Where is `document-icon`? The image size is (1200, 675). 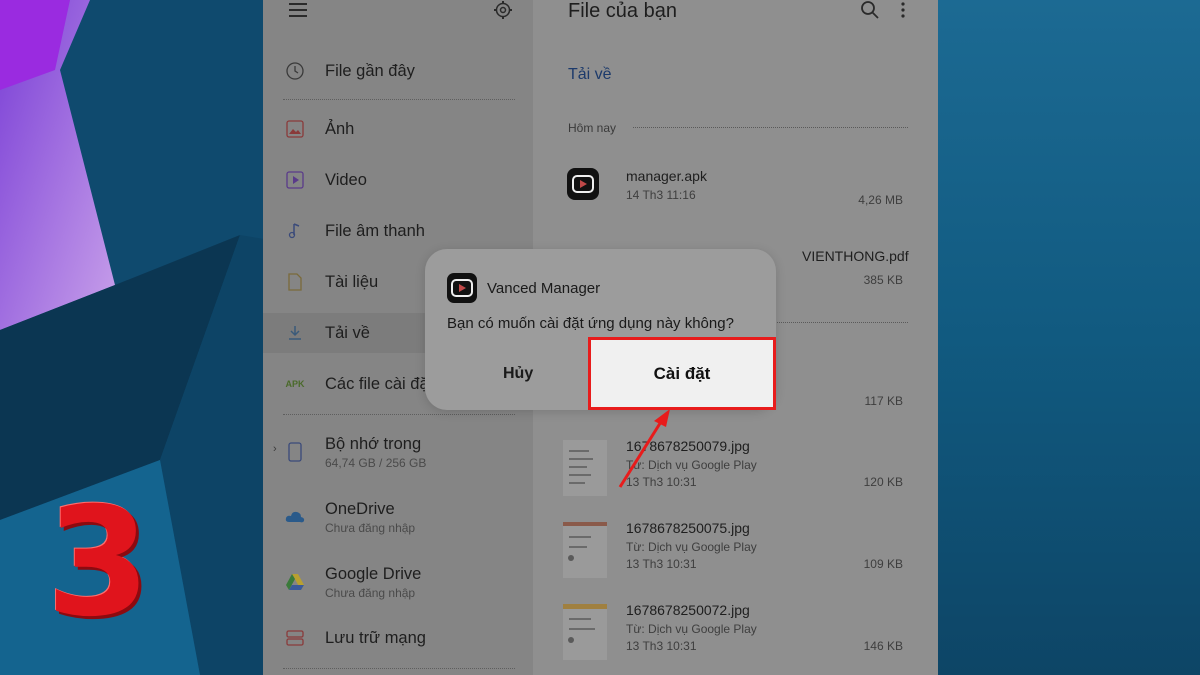 document-icon is located at coordinates (295, 282).